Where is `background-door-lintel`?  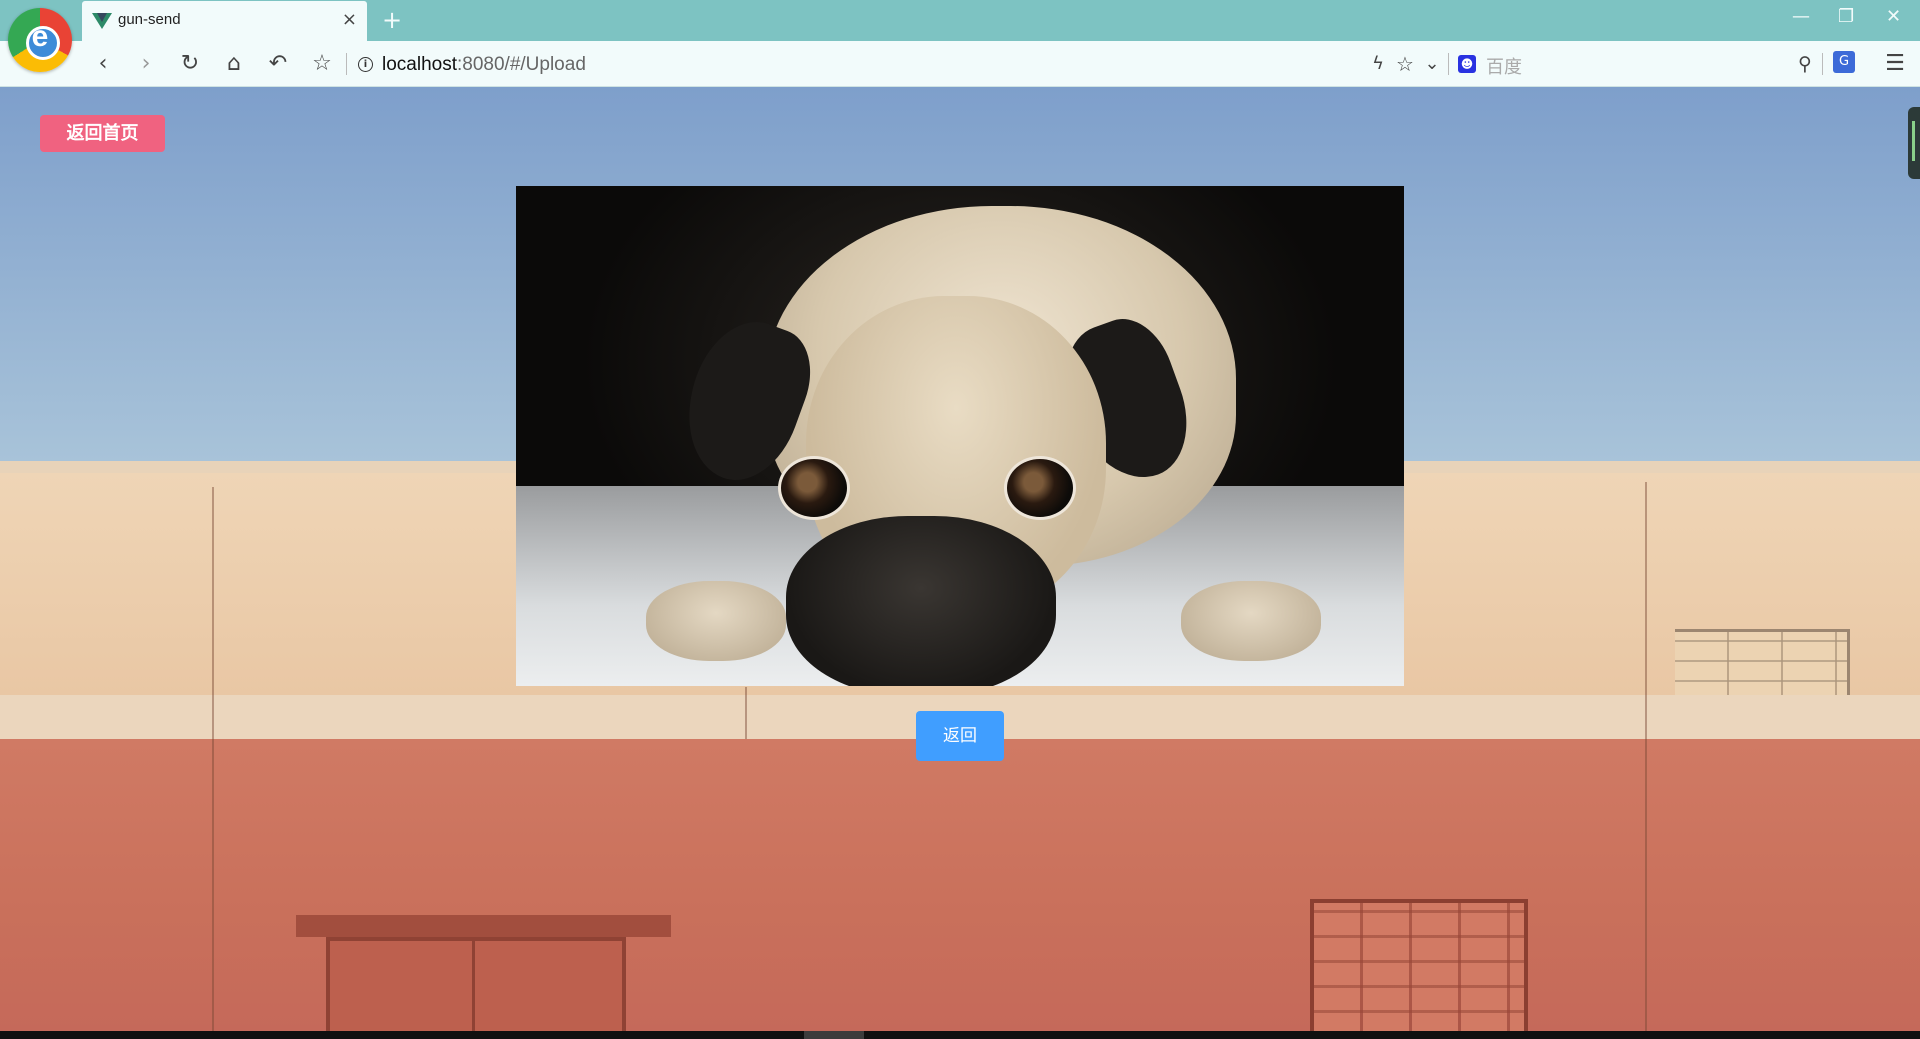 background-door-lintel is located at coordinates (483, 926).